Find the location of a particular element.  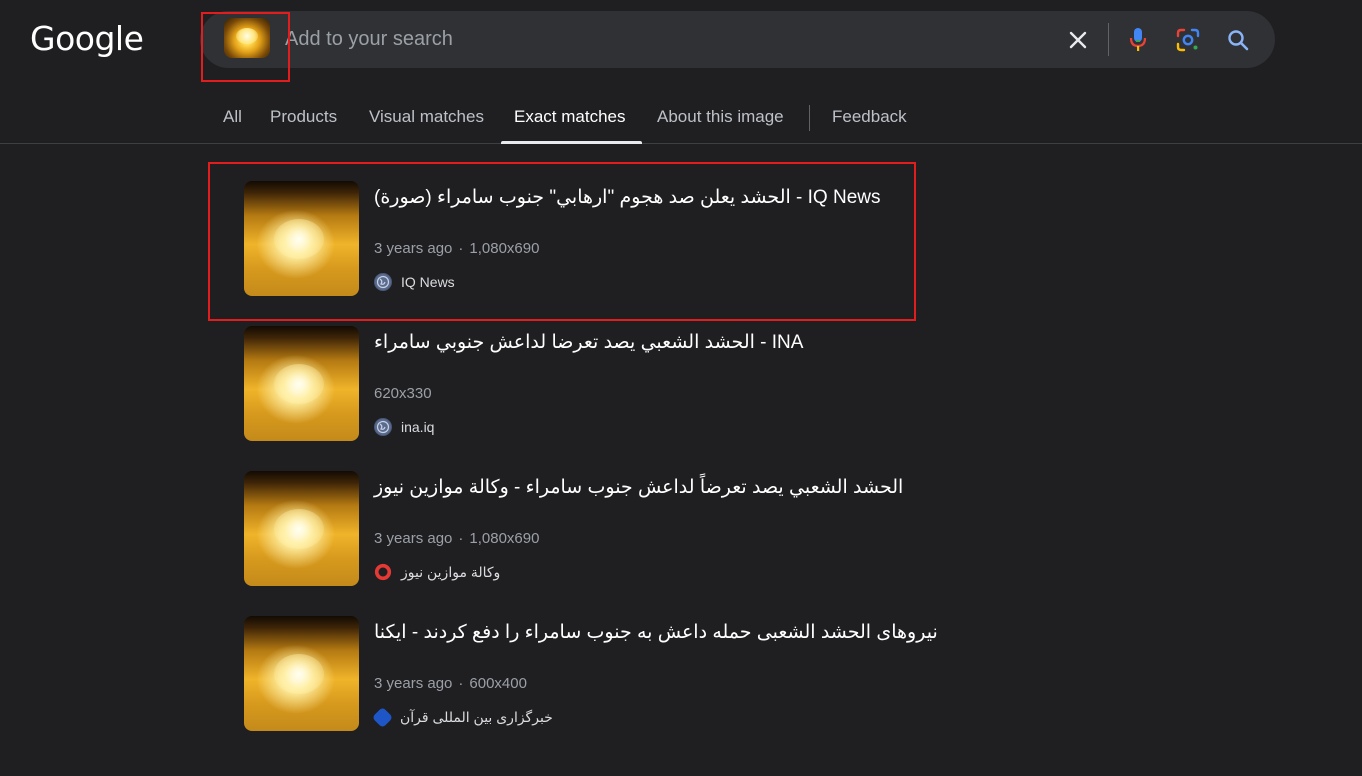

close-icon is located at coordinates (1078, 40).